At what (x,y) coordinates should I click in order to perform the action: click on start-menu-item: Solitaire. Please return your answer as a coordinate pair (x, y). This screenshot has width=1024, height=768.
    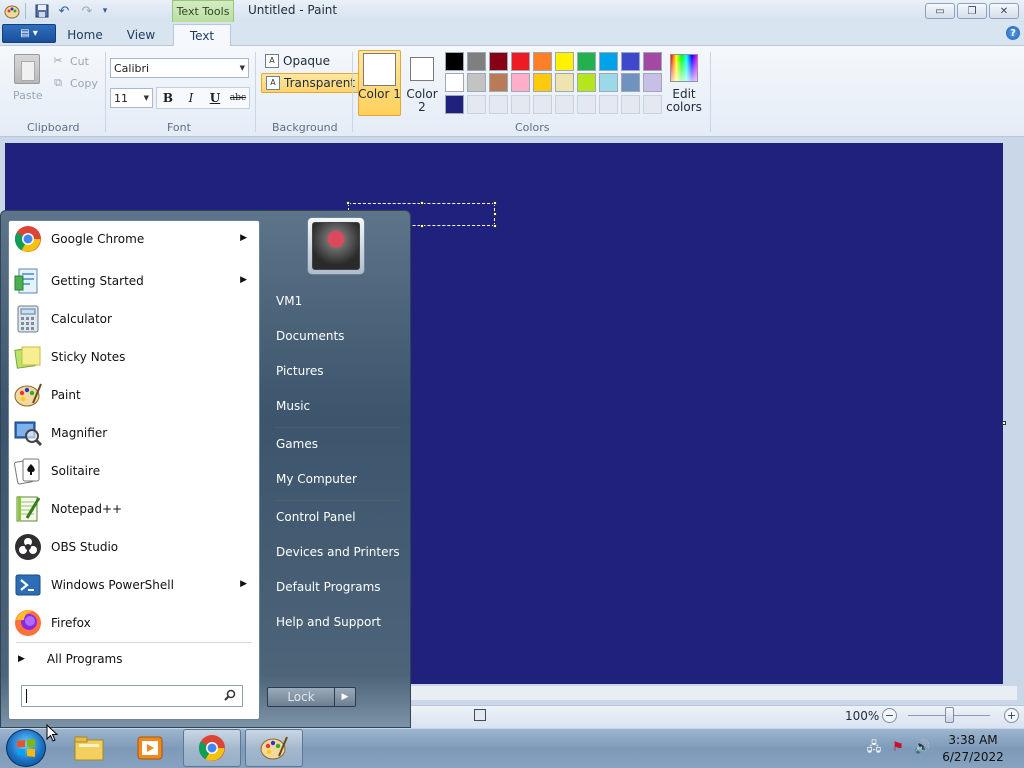
    Looking at the image, I should click on (134, 471).